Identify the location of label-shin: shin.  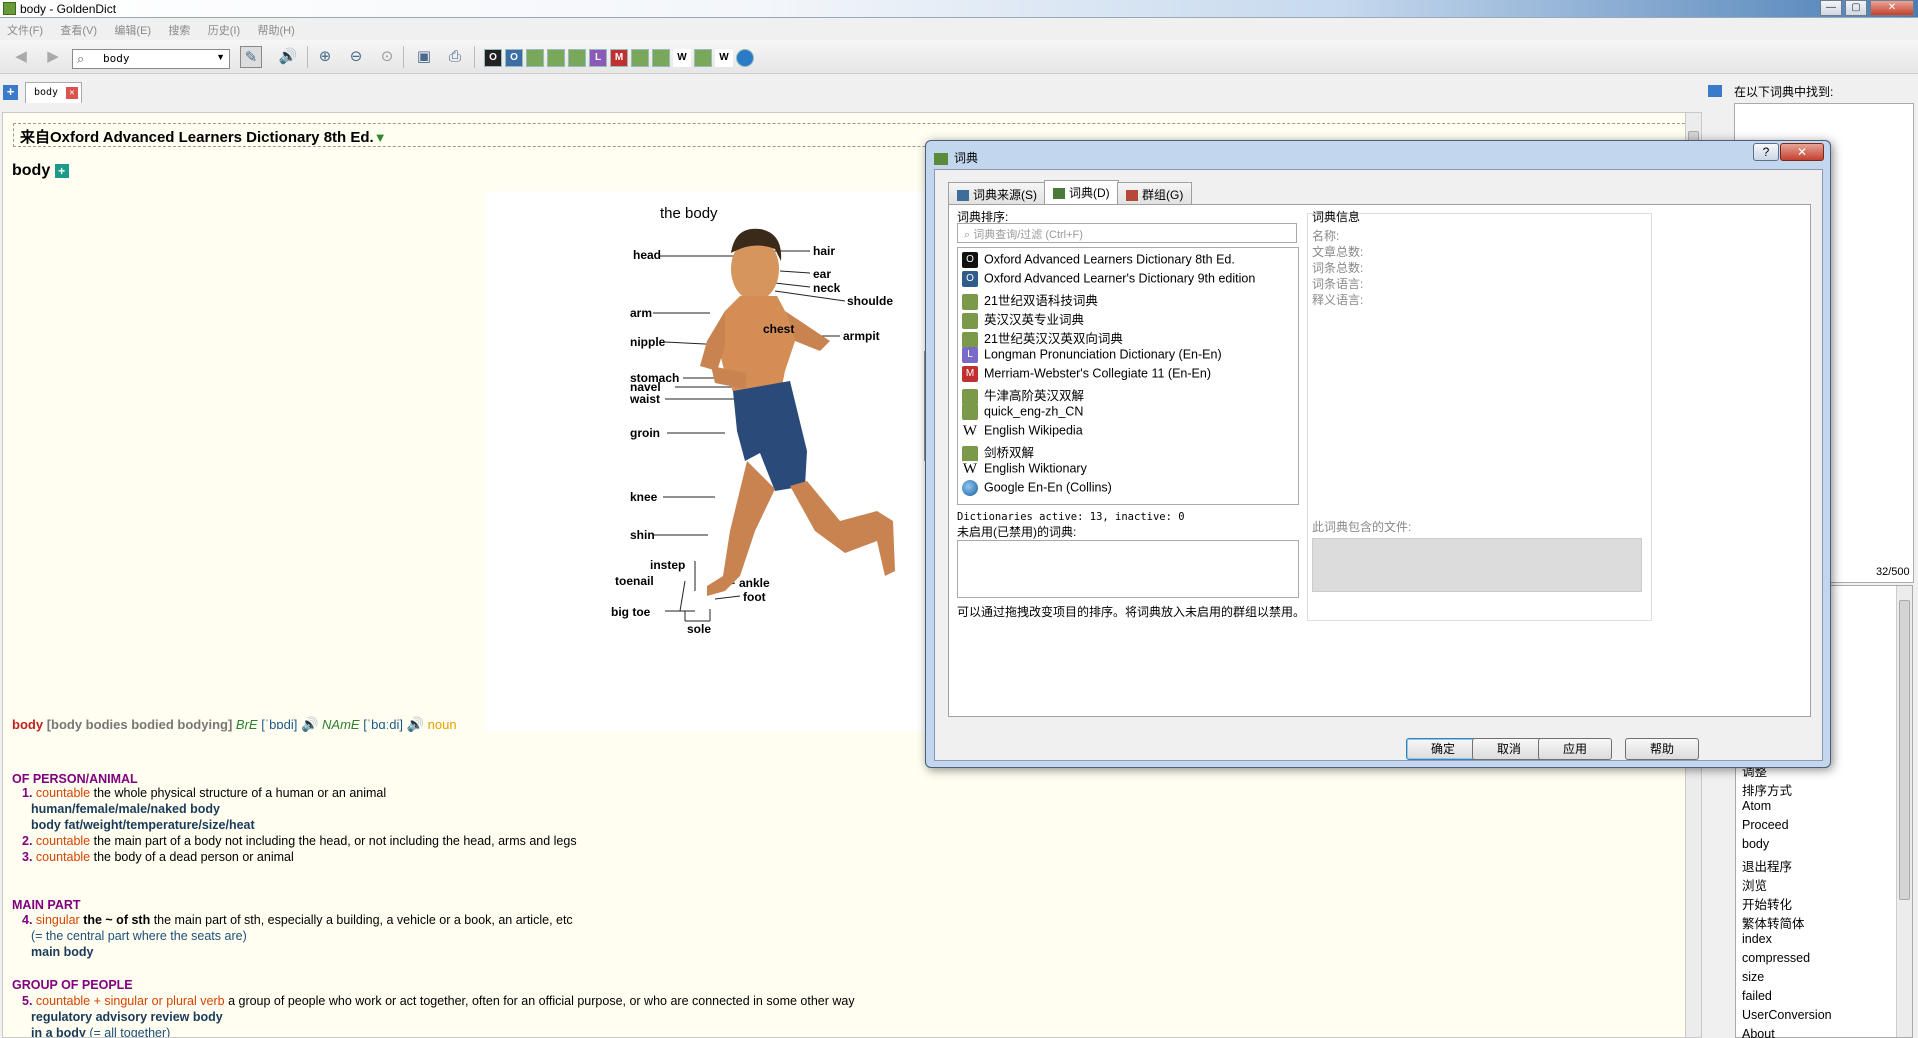
(642, 535).